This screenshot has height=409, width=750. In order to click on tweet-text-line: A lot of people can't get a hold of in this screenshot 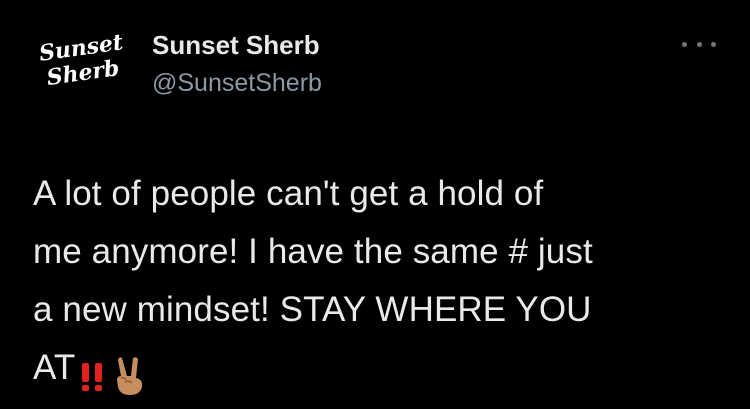, I will do `click(288, 193)`.